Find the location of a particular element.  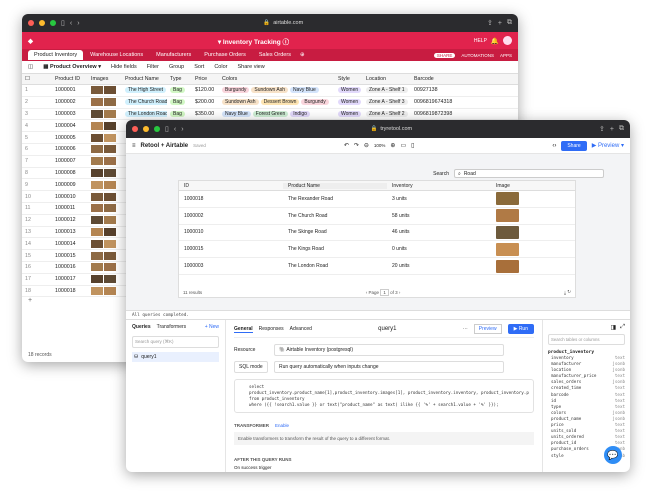

resource-select: 🐘 Airtable Inventory (postgresql) is located at coordinates (389, 350).